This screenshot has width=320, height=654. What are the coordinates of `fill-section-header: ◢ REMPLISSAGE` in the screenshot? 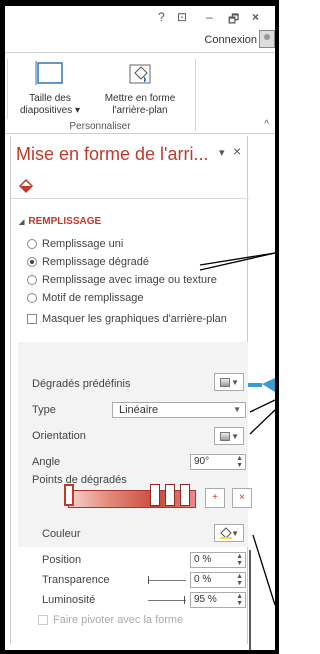 It's located at (60, 221).